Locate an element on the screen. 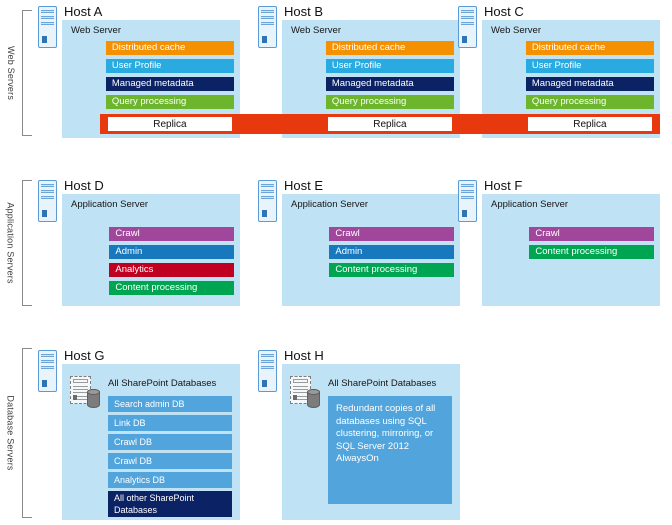 The height and width of the screenshot is (525, 672). host-name-label: Host A is located at coordinates (83, 11).